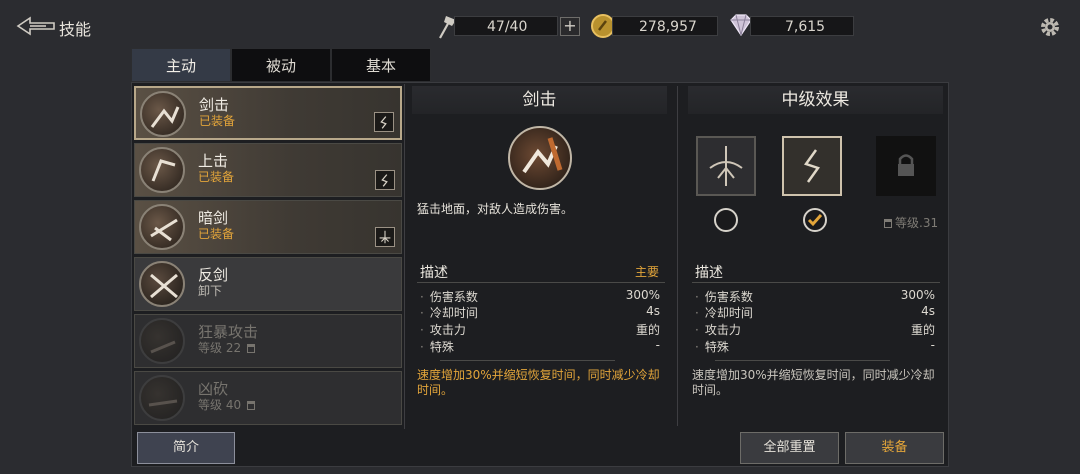 Image resolution: width=1080 pixels, height=474 pixels. I want to click on effect-note: 速度增加30%并缩短恢复时间，同时减少冷却时间。, so click(813, 382).